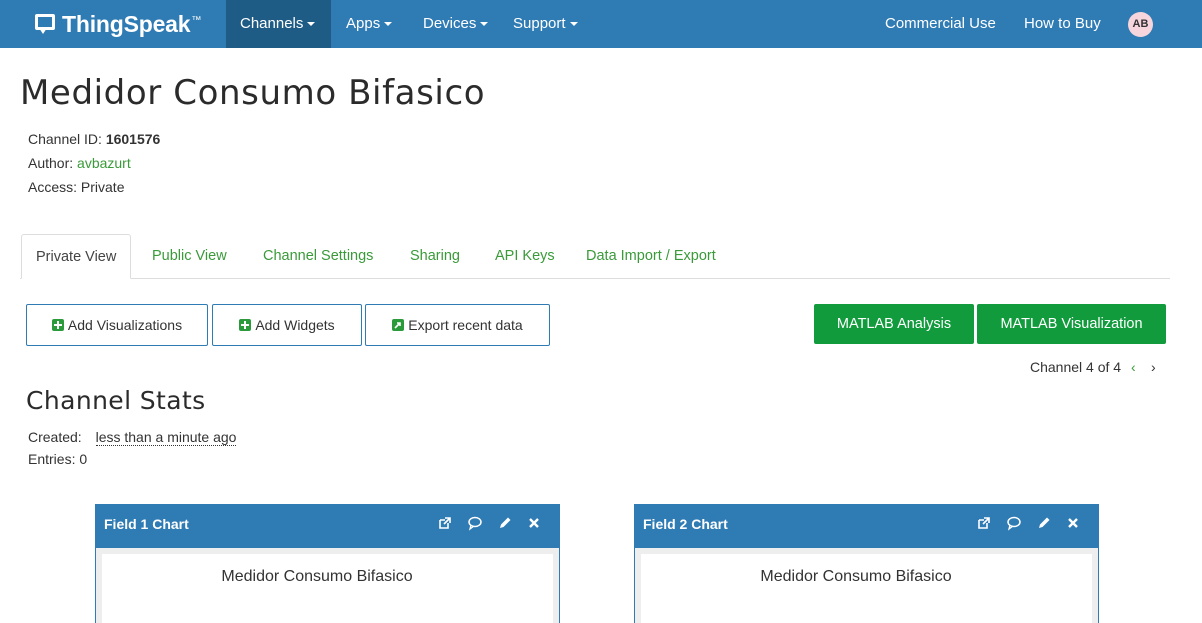  I want to click on author-link: avbazurt, so click(104, 163).